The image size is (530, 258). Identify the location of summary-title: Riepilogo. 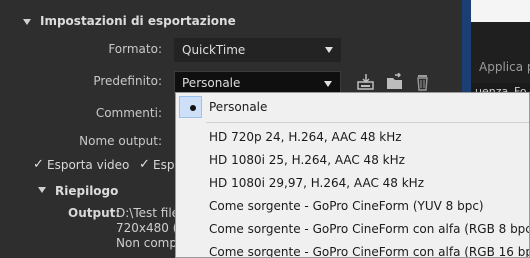
(87, 191).